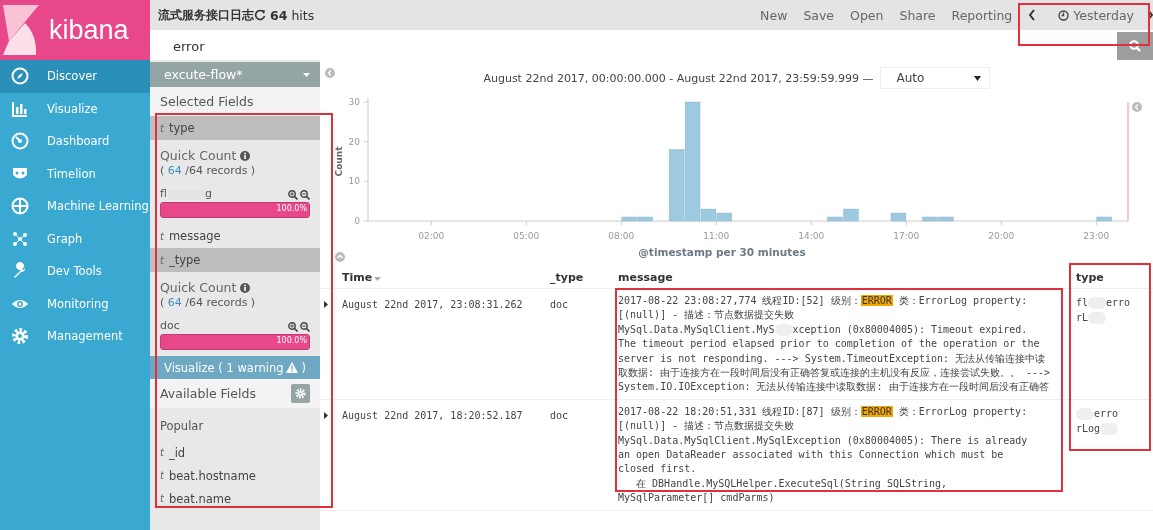 This screenshot has height=530, width=1153. I want to click on x-tick-label: 05:00, so click(526, 236).